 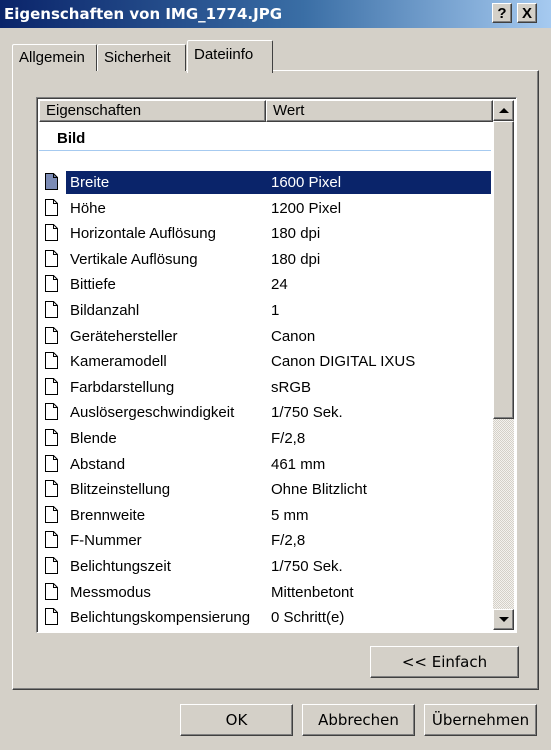 What do you see at coordinates (265, 516) in the screenshot?
I see `list-item: Brennweite 5 mm` at bounding box center [265, 516].